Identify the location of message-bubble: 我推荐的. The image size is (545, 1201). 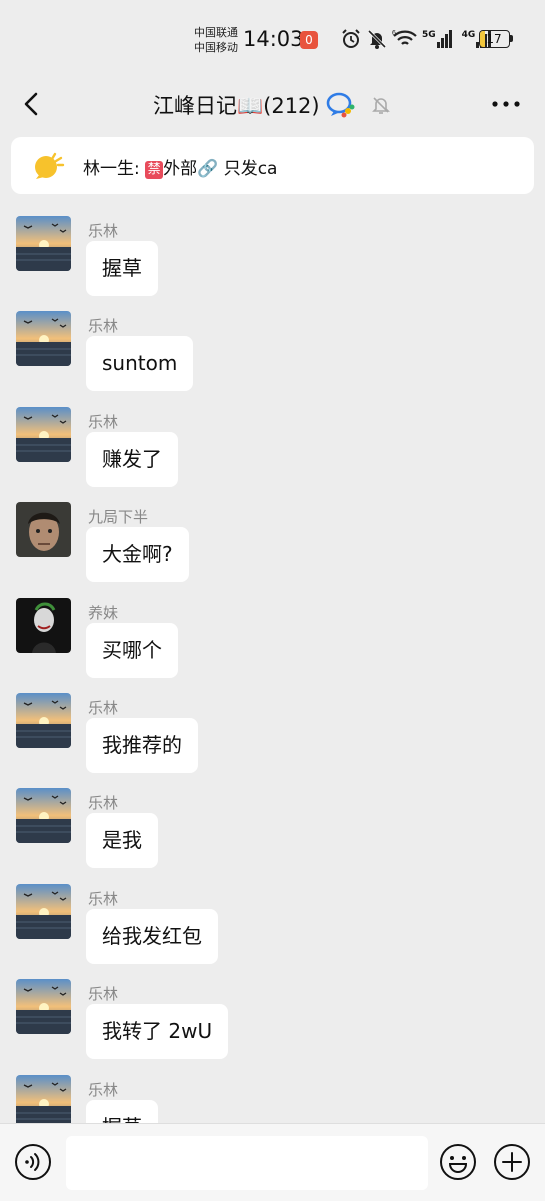
(142, 745).